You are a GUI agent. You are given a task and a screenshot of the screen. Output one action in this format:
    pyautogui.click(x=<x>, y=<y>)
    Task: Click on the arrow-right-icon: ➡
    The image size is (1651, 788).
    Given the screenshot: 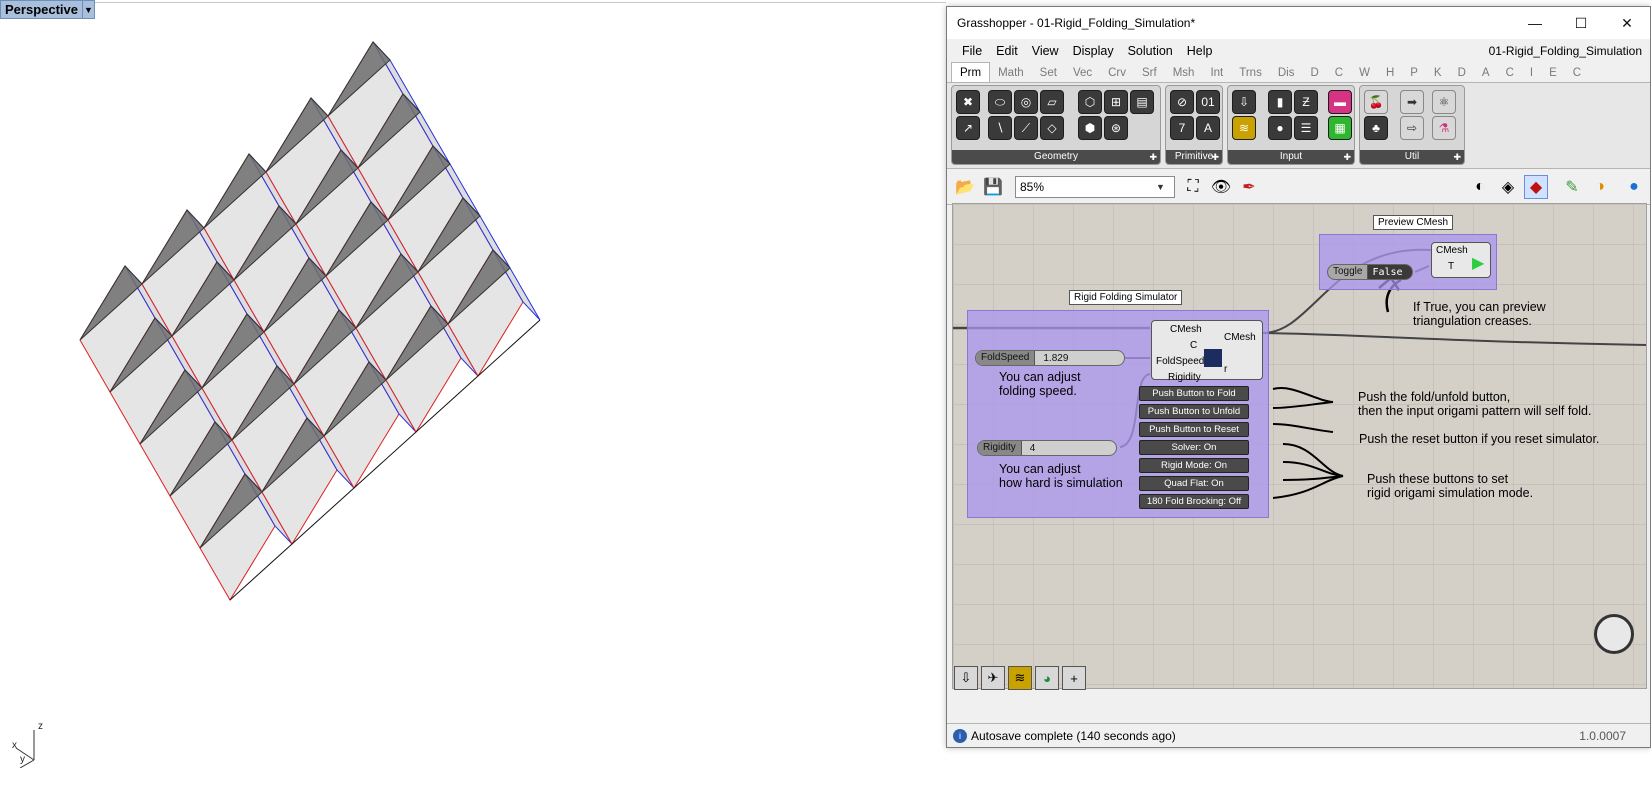 What is the action you would take?
    pyautogui.click(x=1412, y=102)
    